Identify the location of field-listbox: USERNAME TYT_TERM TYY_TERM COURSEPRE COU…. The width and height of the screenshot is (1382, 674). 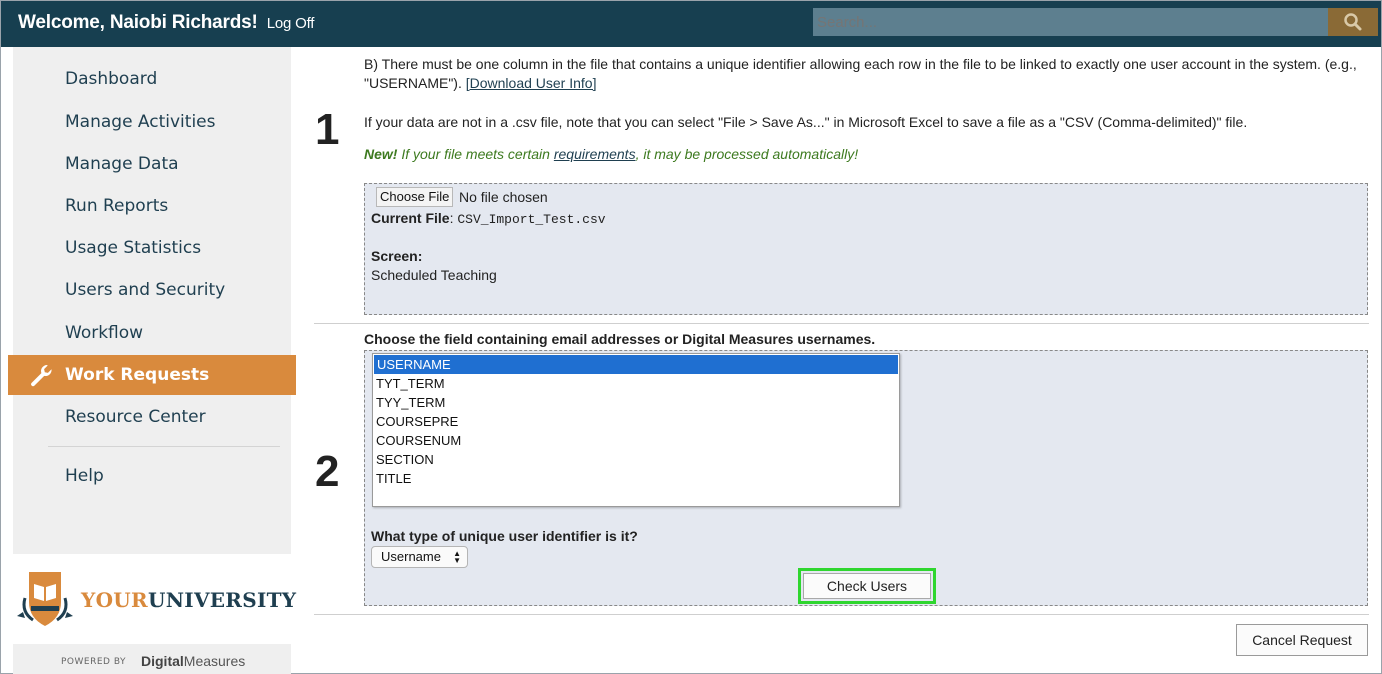
(636, 430).